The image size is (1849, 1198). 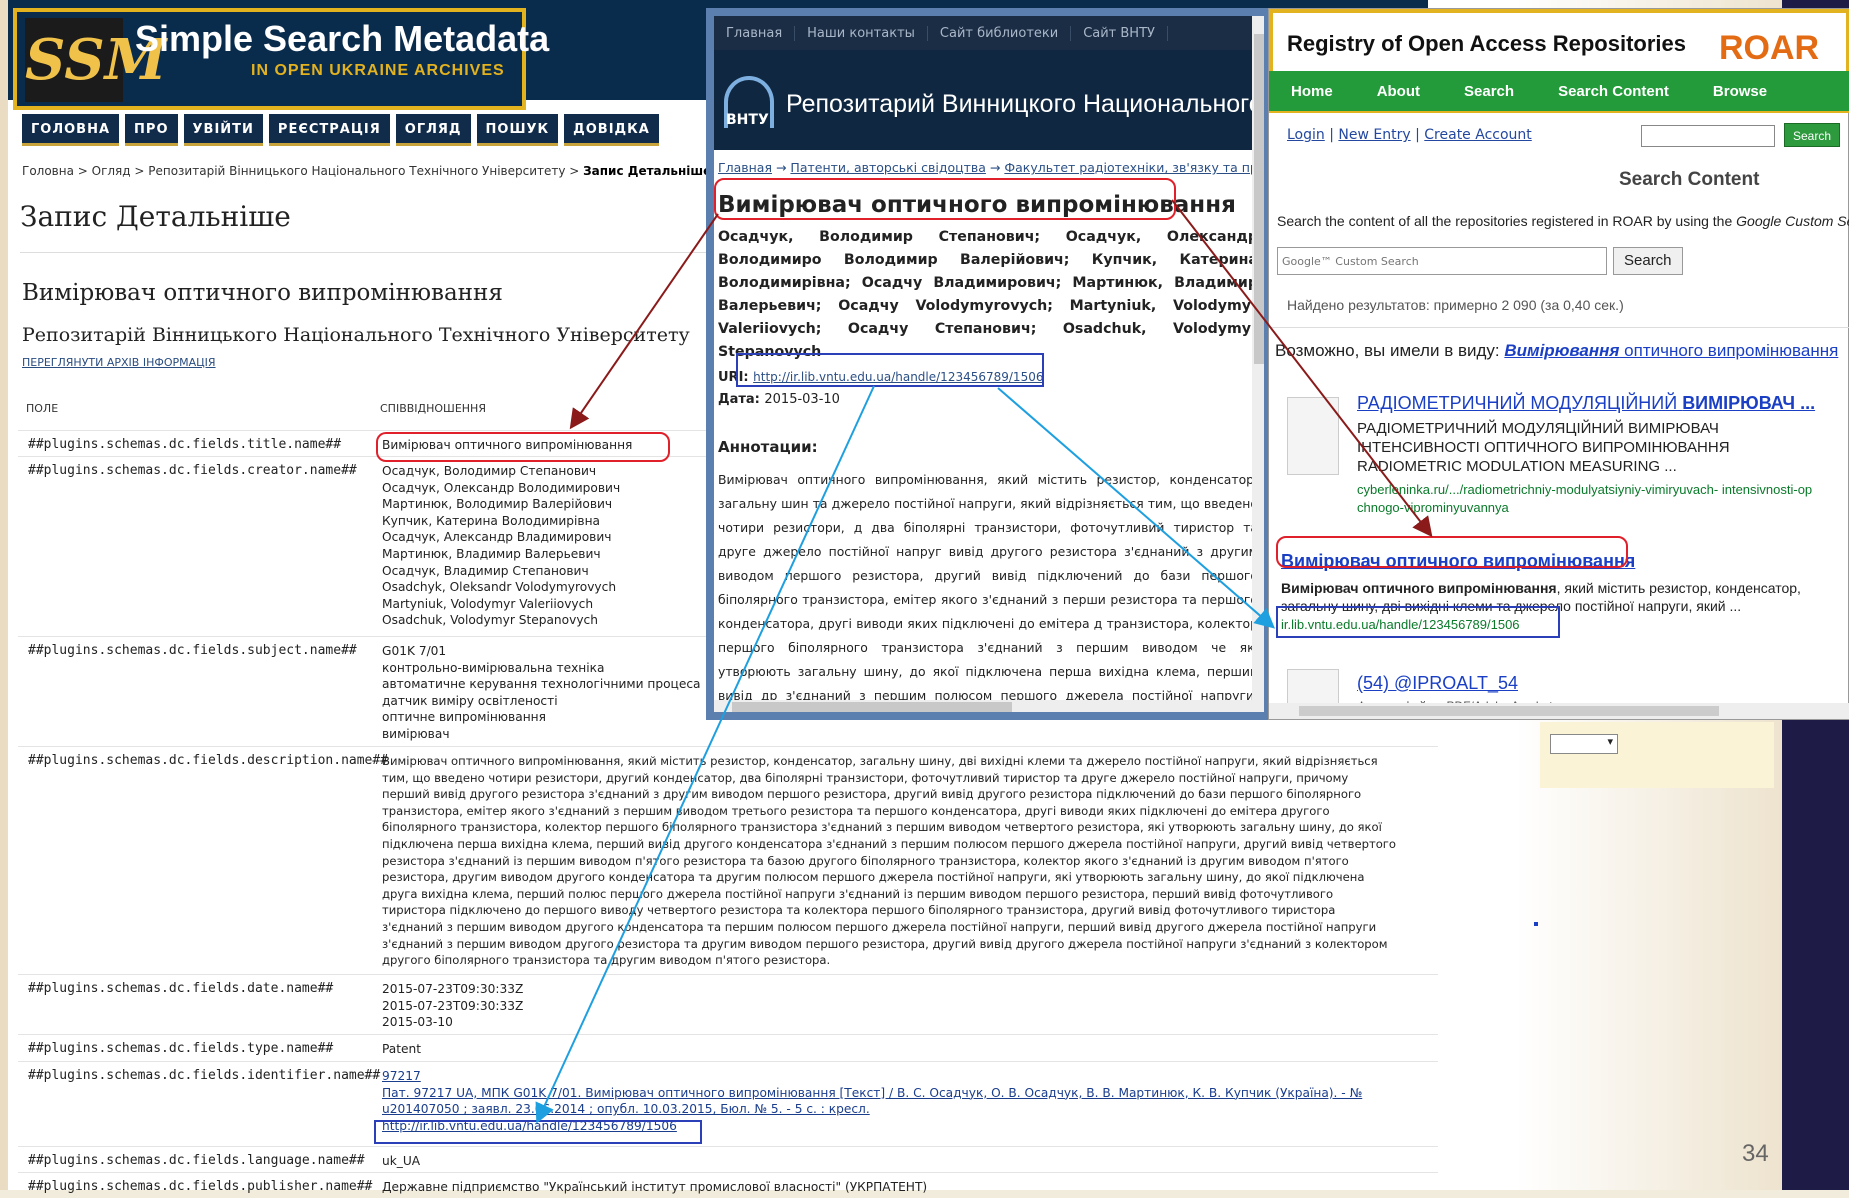 What do you see at coordinates (378, 70) in the screenshot?
I see `ssm-subtitle: IN OPEN UKRAINE ARCHIVES` at bounding box center [378, 70].